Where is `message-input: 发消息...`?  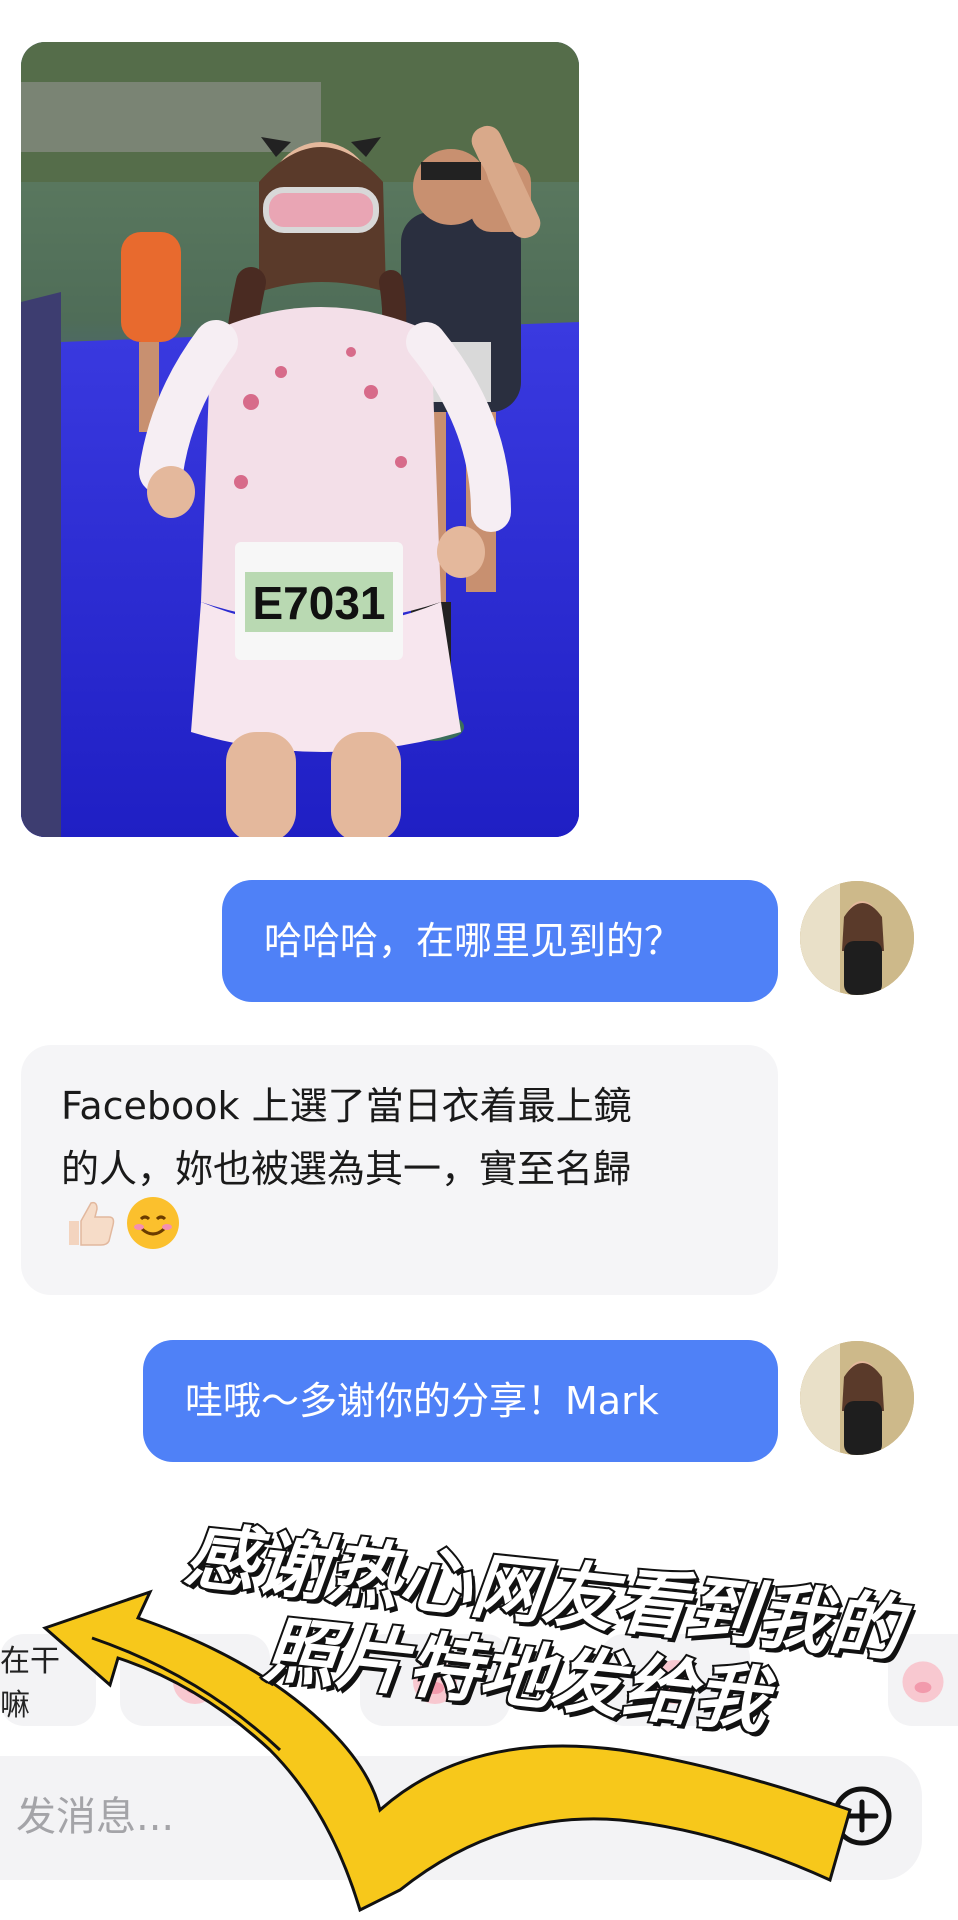 message-input: 发消息... is located at coordinates (95, 1817).